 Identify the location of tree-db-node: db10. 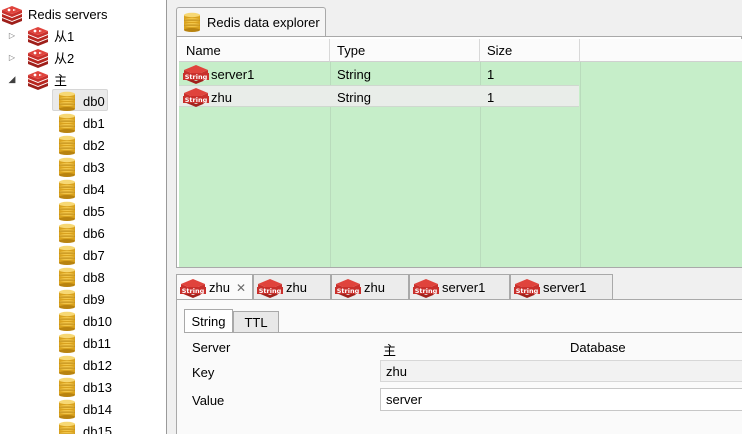
(85, 321).